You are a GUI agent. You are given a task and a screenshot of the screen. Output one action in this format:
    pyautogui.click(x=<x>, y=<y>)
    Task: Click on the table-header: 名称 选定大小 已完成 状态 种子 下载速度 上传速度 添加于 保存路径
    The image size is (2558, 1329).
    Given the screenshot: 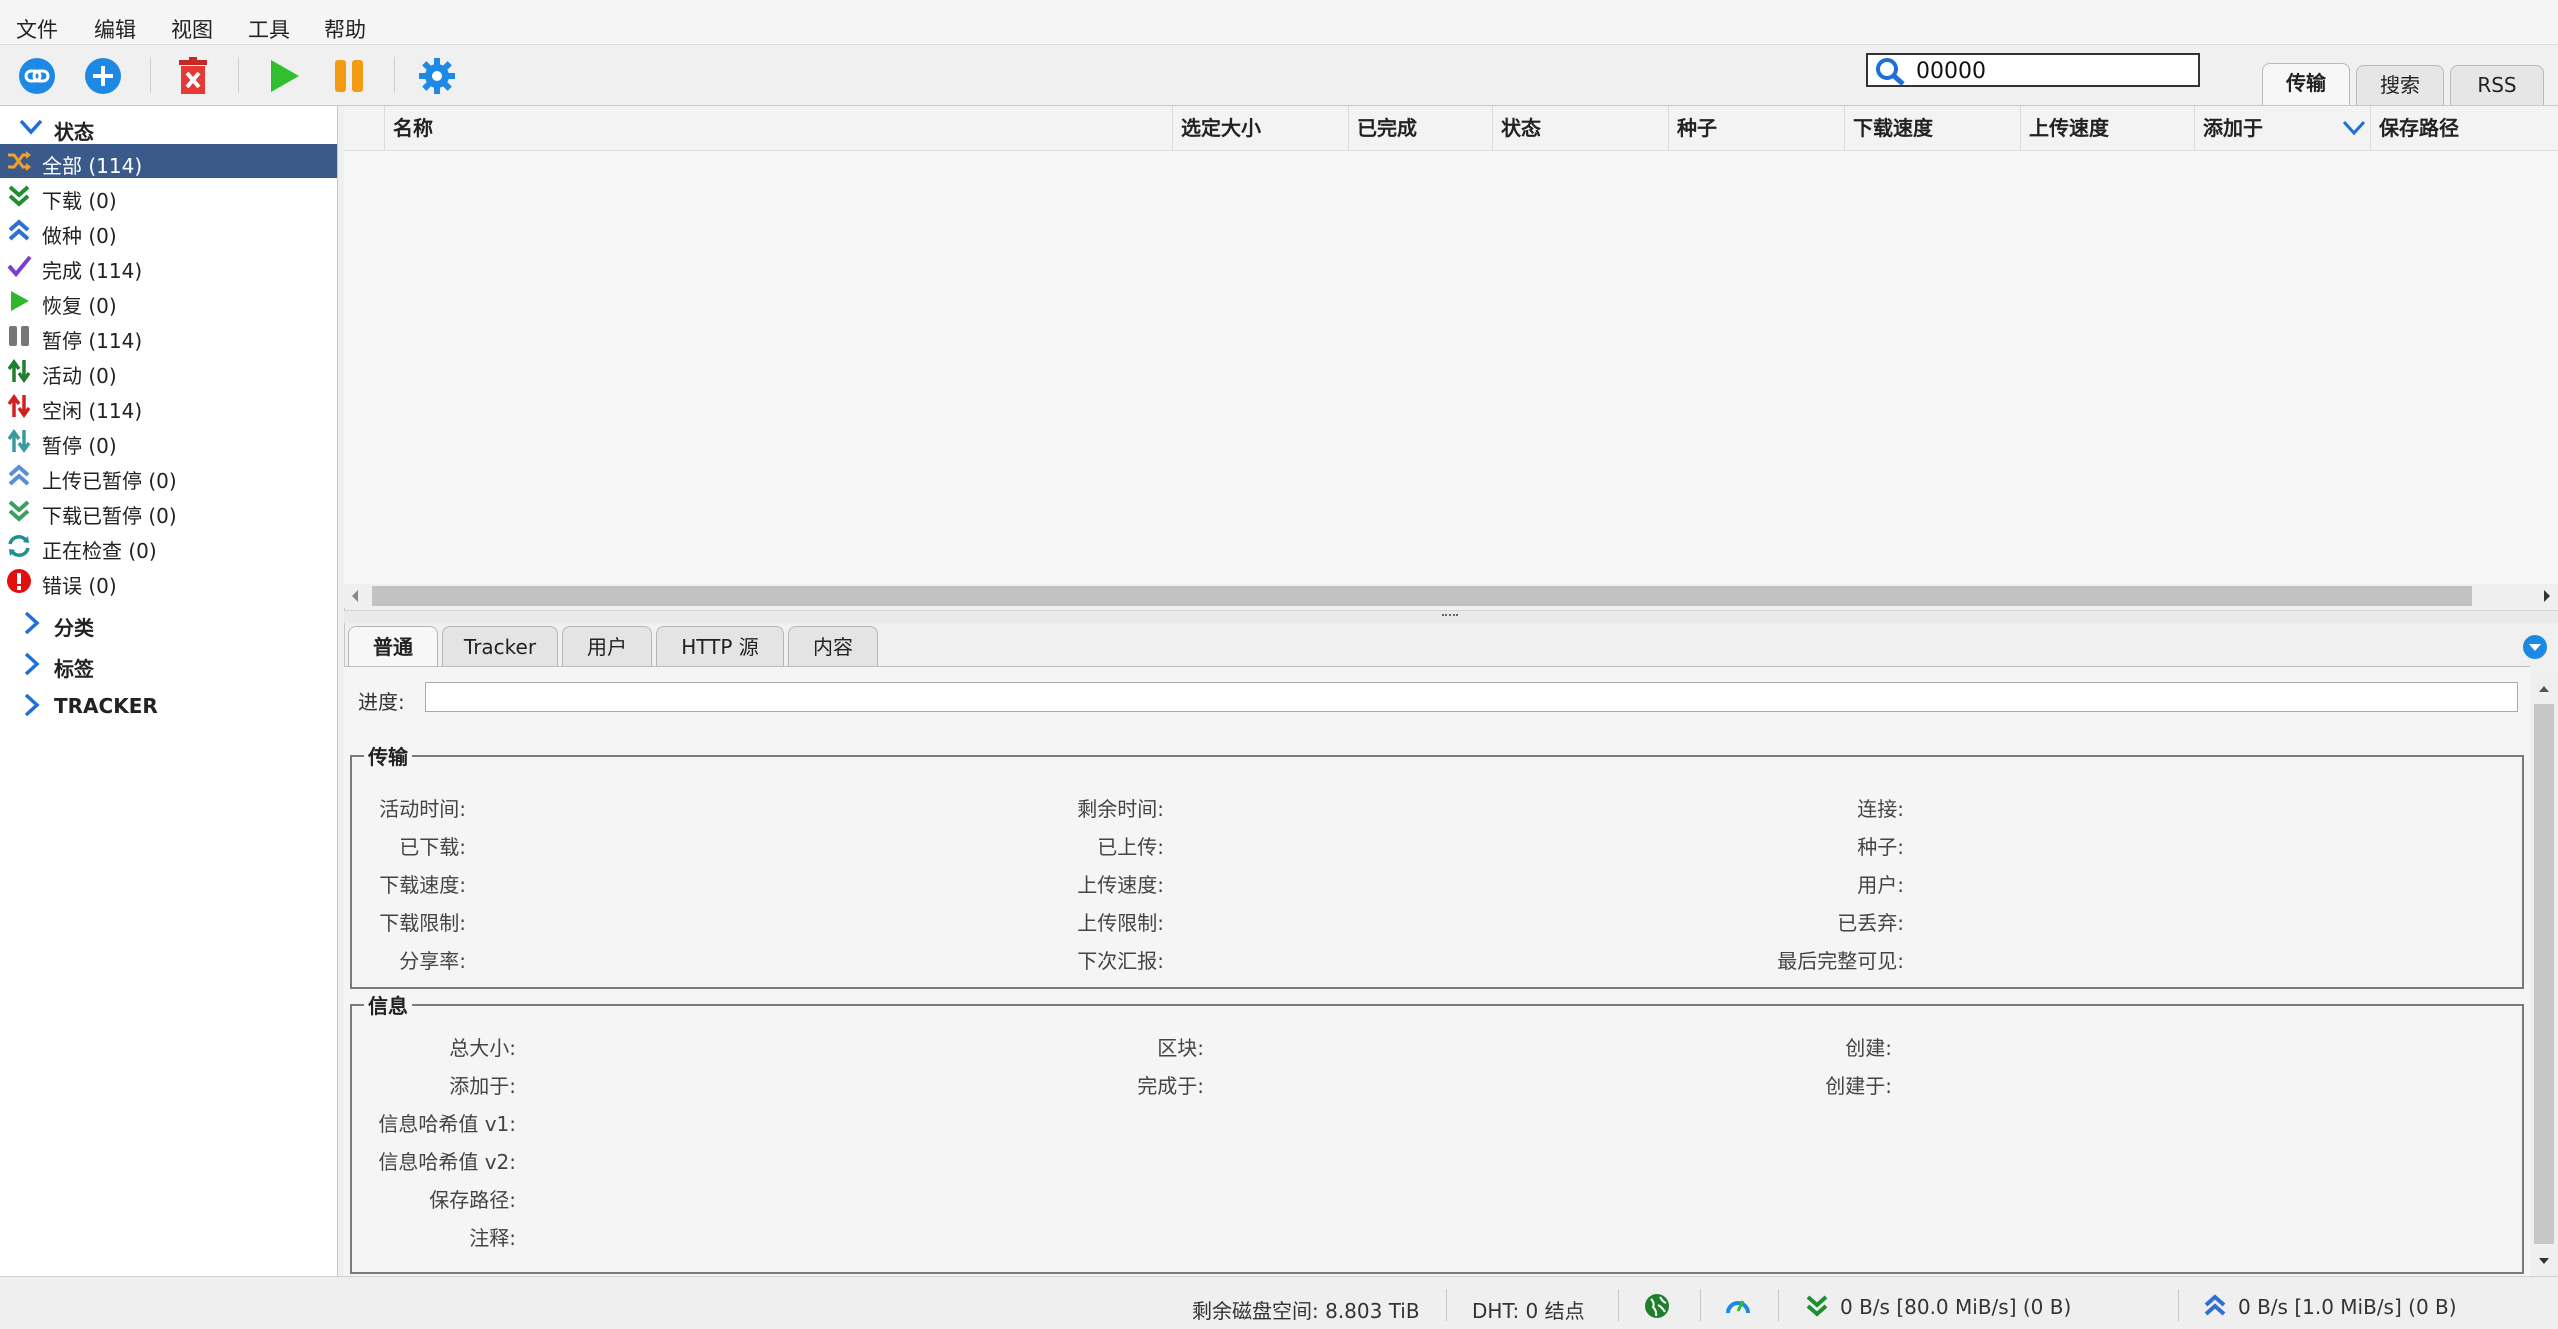 What is the action you would take?
    pyautogui.click(x=1451, y=128)
    